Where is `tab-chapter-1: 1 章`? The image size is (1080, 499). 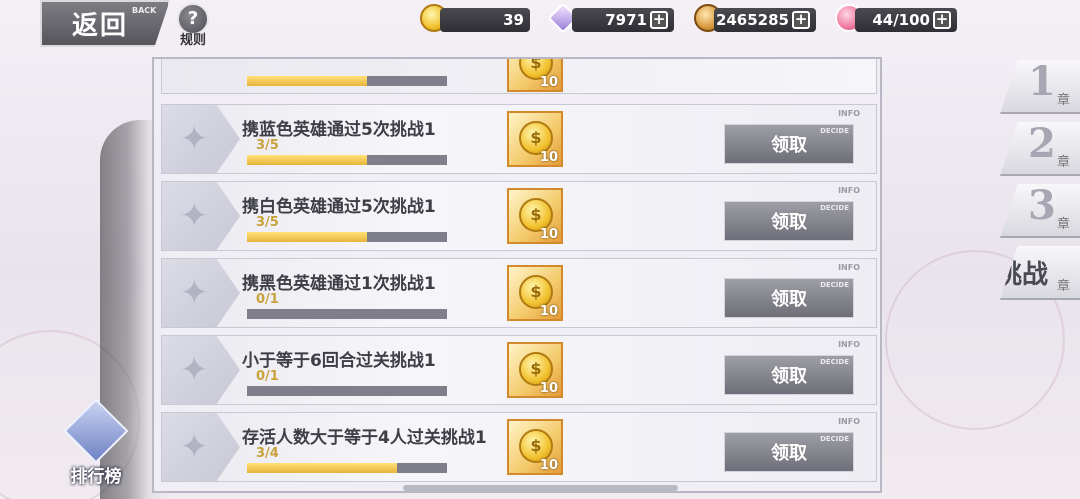 tab-chapter-1: 1 章 is located at coordinates (1040, 87).